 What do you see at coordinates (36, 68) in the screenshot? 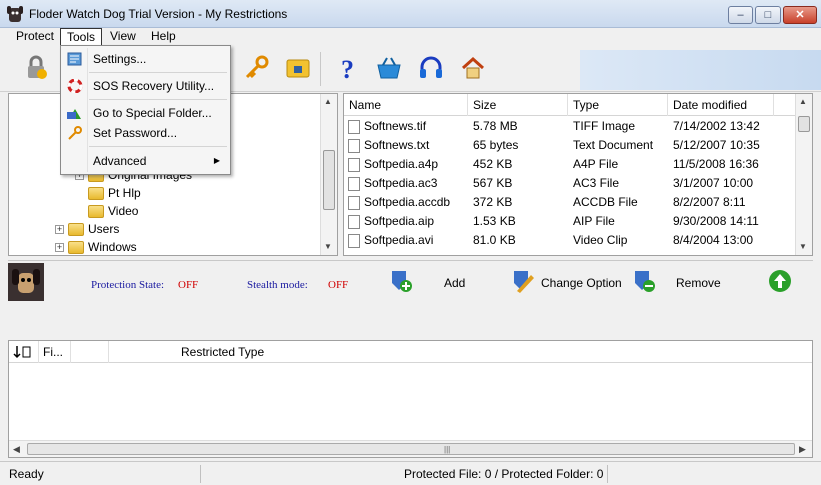
I see `lock-icon` at bounding box center [36, 68].